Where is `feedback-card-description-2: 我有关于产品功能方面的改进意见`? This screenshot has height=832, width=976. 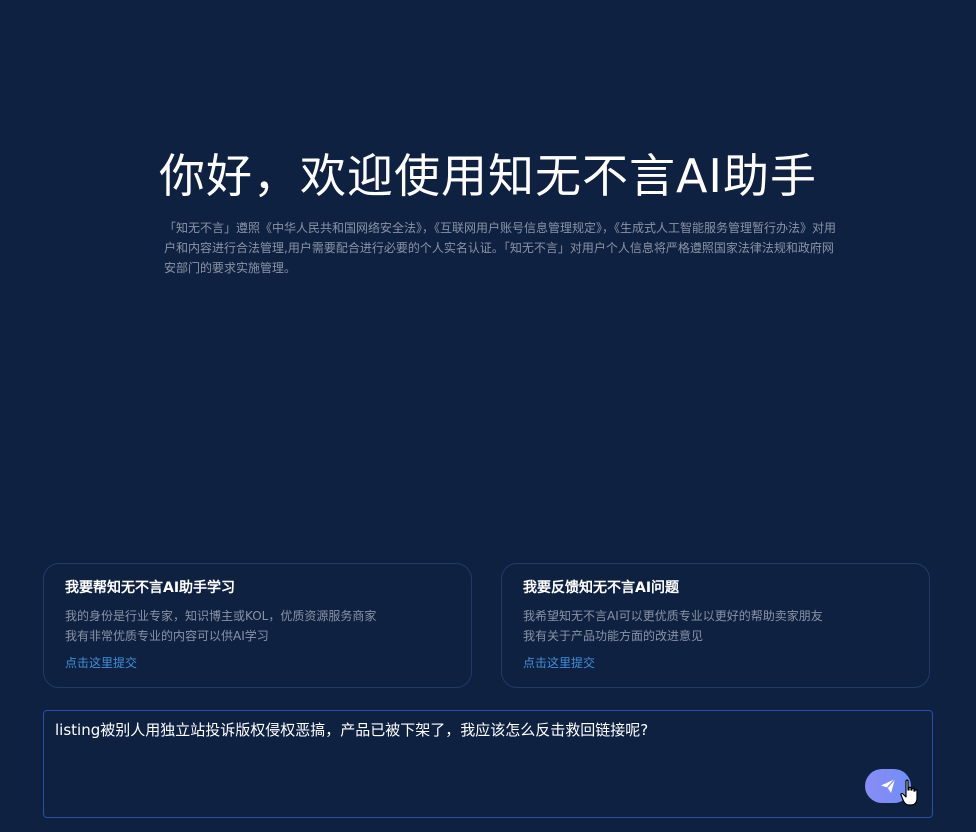 feedback-card-description-2: 我有关于产品功能方面的改进意见 is located at coordinates (613, 636).